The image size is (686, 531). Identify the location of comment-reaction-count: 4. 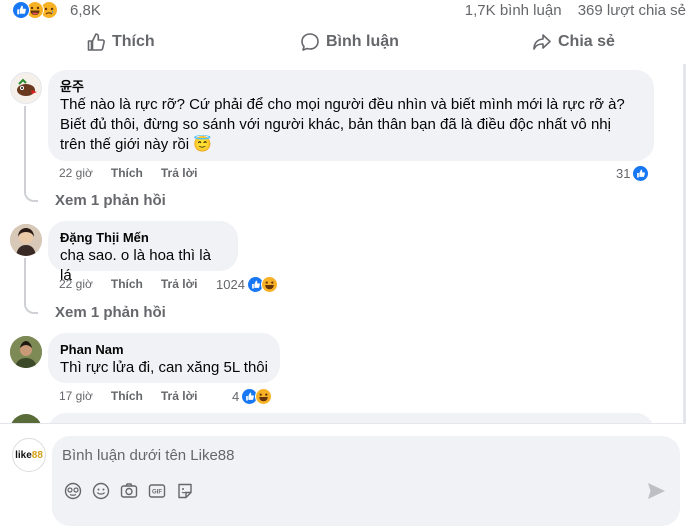
(236, 396).